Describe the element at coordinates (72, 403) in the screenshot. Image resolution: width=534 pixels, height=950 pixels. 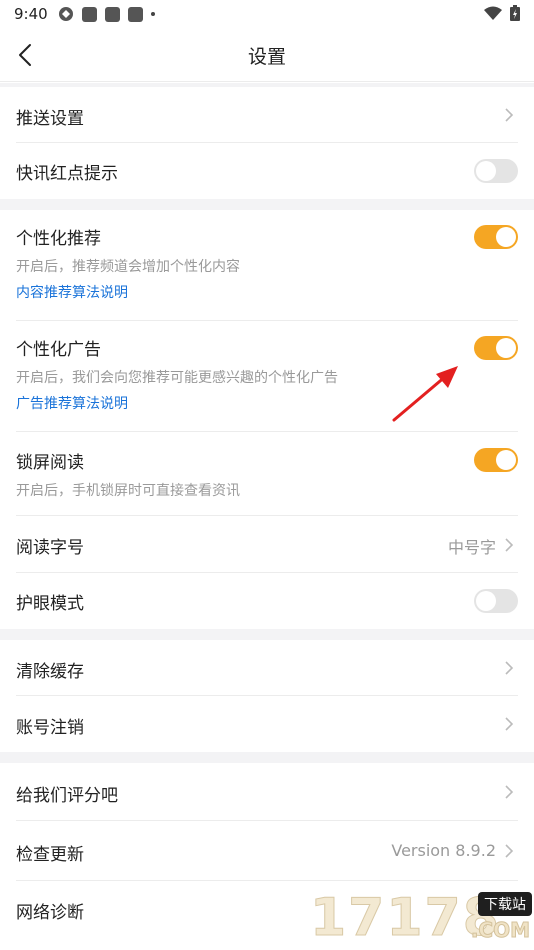
I see `ad-algorithm-link: 广告推荐算法说明` at that location.